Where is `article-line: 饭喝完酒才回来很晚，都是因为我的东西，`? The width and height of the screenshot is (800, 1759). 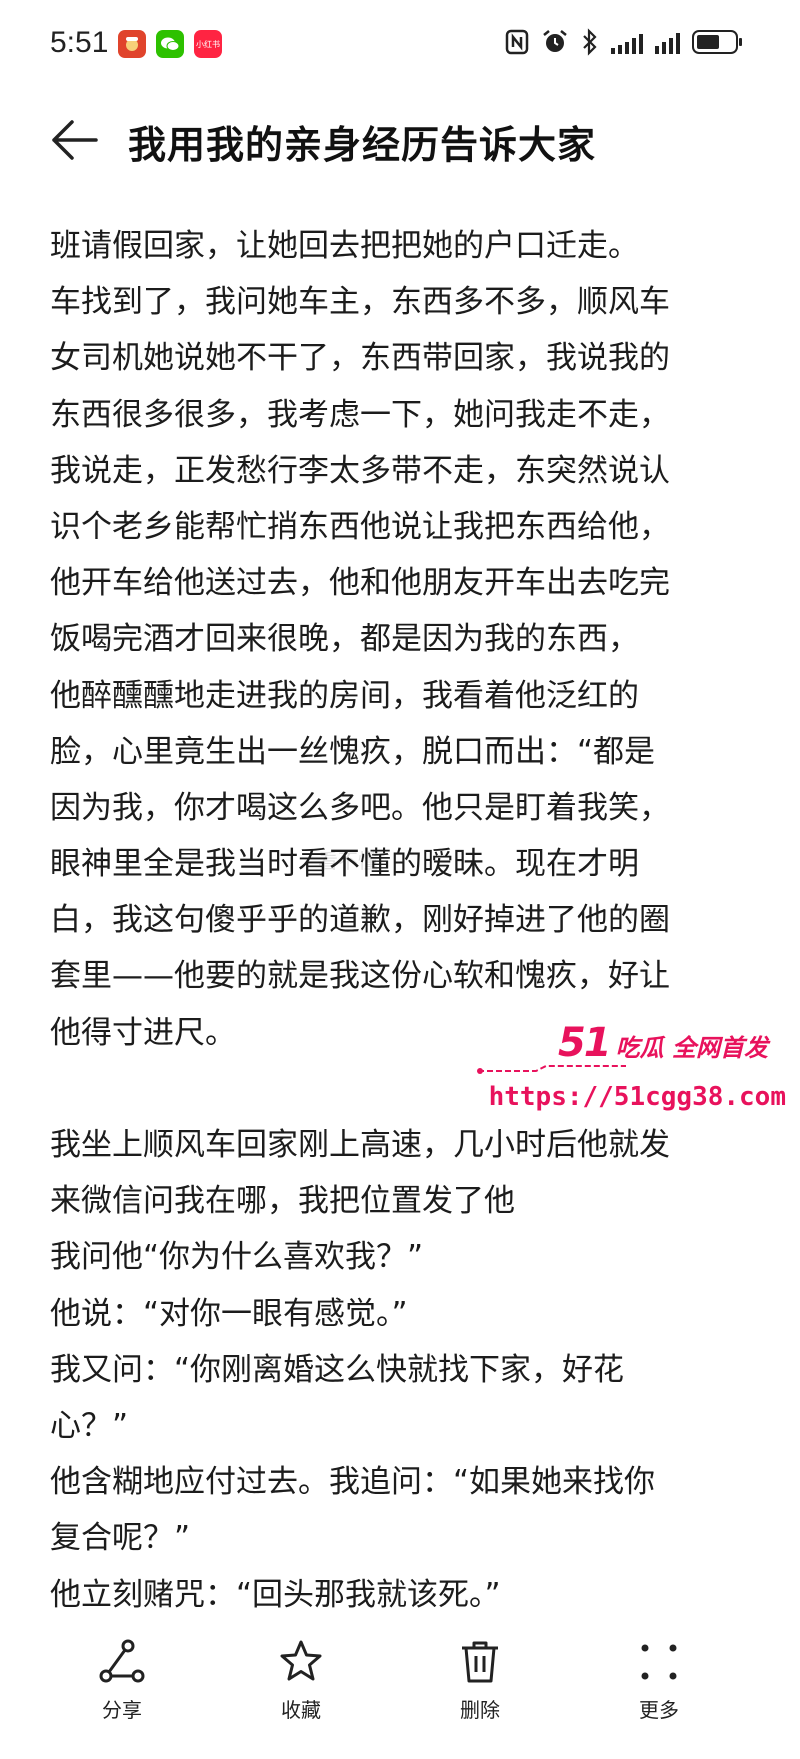 article-line: 饭喝完酒才回来很晚，都是因为我的东西， is located at coordinates (344, 639).